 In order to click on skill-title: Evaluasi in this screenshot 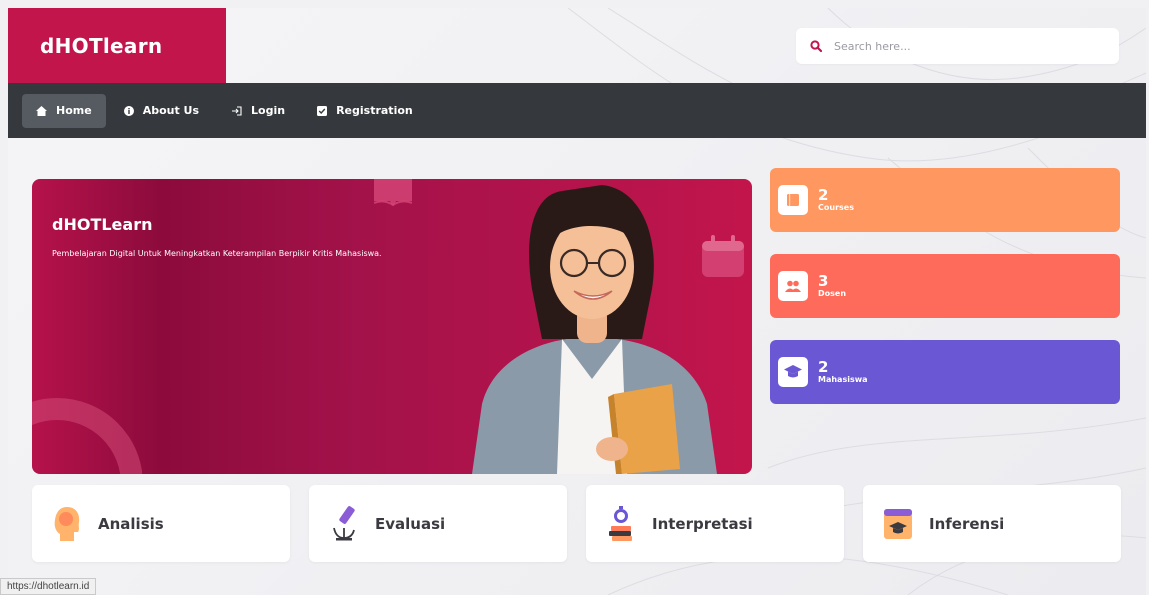, I will do `click(410, 523)`.